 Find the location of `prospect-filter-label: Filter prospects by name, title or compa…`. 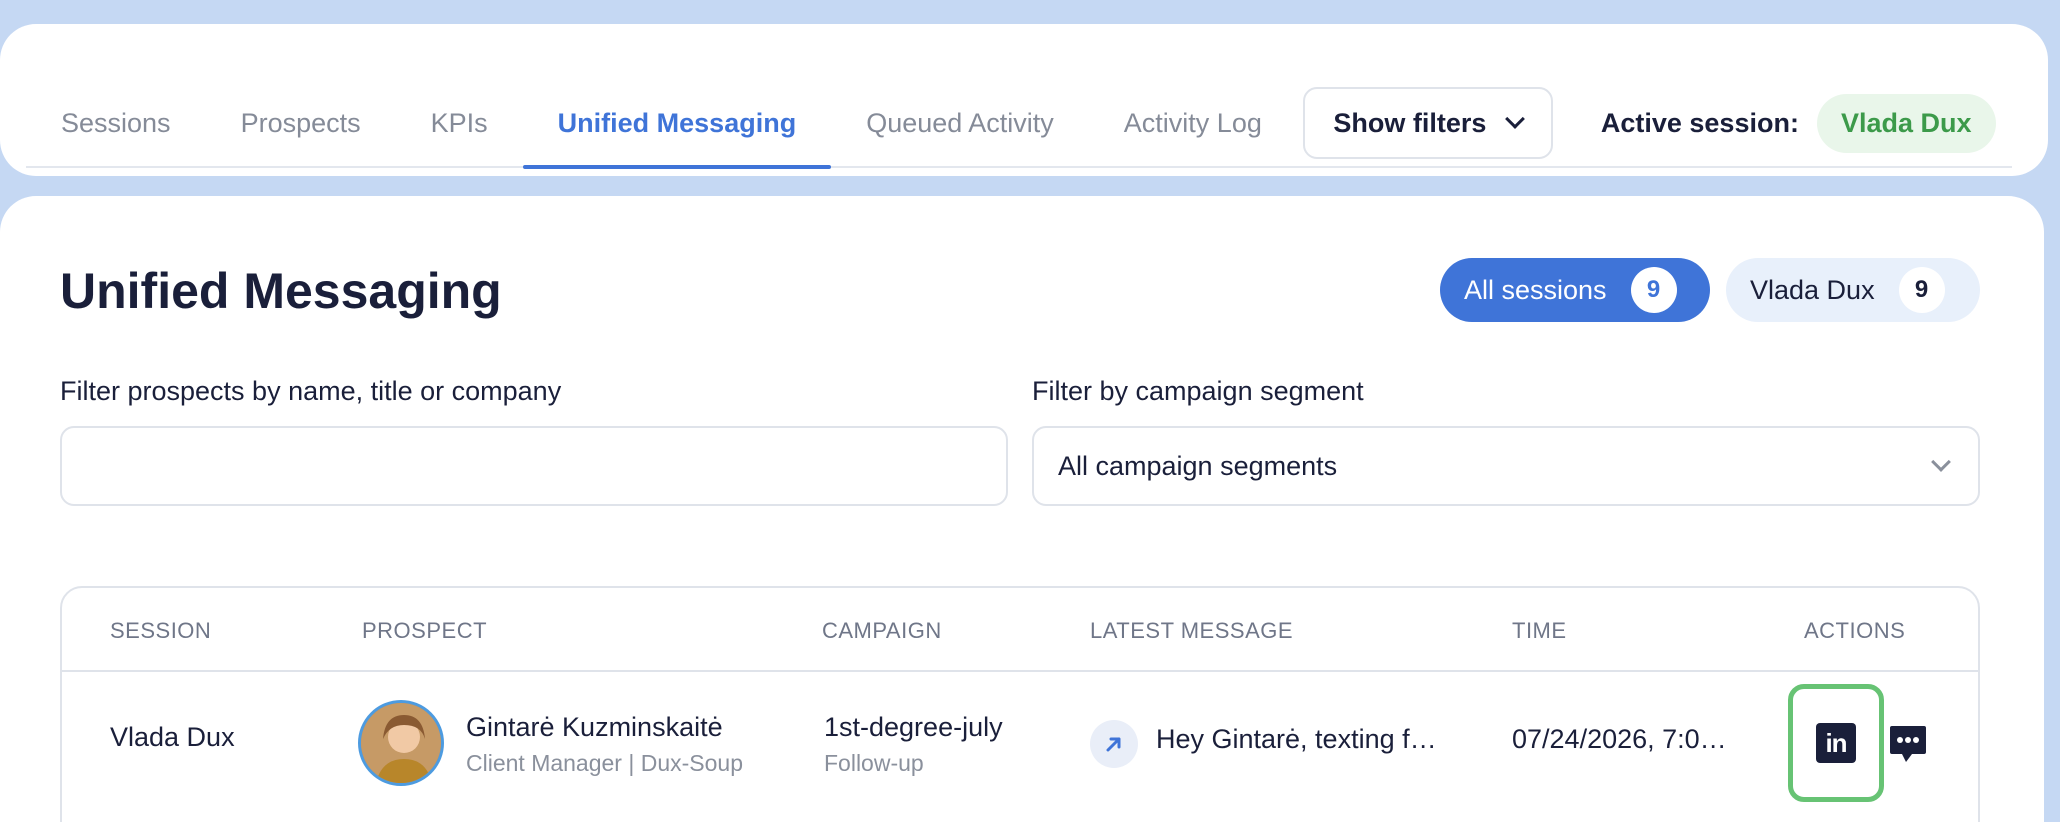

prospect-filter-label: Filter prospects by name, title or compa… is located at coordinates (311, 391).